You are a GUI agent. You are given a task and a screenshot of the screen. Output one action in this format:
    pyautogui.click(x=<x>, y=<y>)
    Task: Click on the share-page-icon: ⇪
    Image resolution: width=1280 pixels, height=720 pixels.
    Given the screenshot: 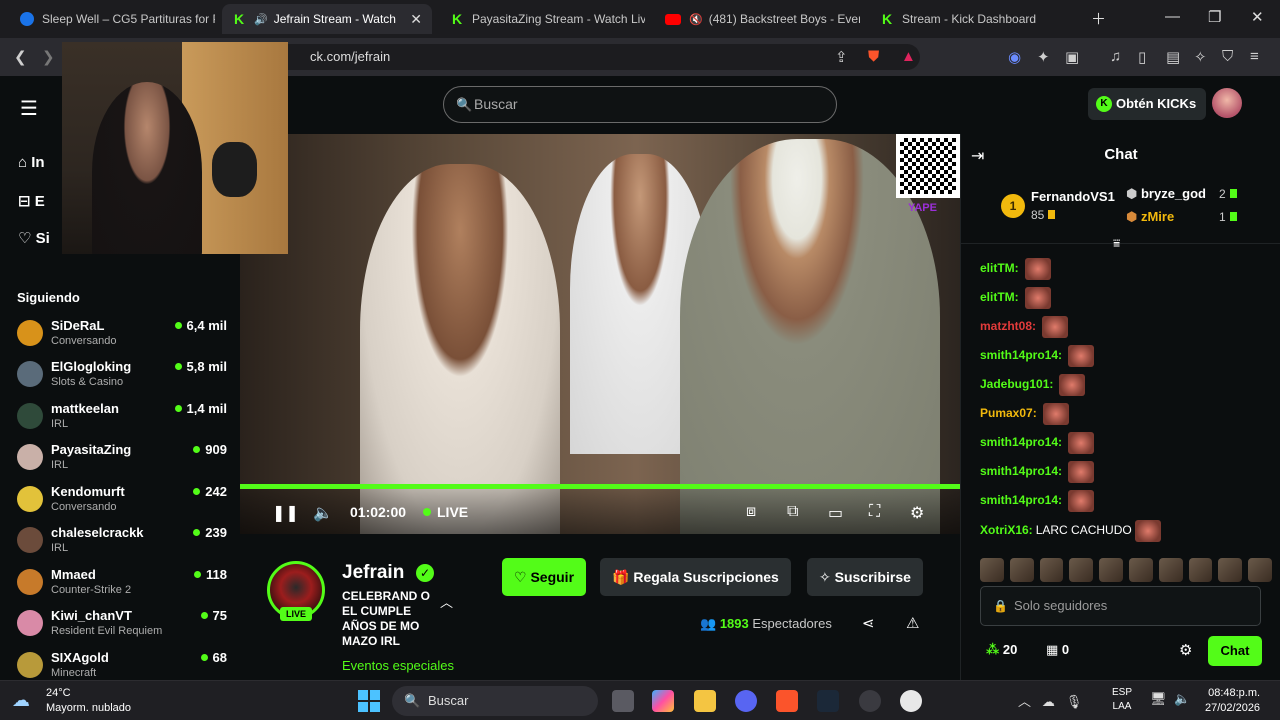 What is the action you would take?
    pyautogui.click(x=841, y=57)
    